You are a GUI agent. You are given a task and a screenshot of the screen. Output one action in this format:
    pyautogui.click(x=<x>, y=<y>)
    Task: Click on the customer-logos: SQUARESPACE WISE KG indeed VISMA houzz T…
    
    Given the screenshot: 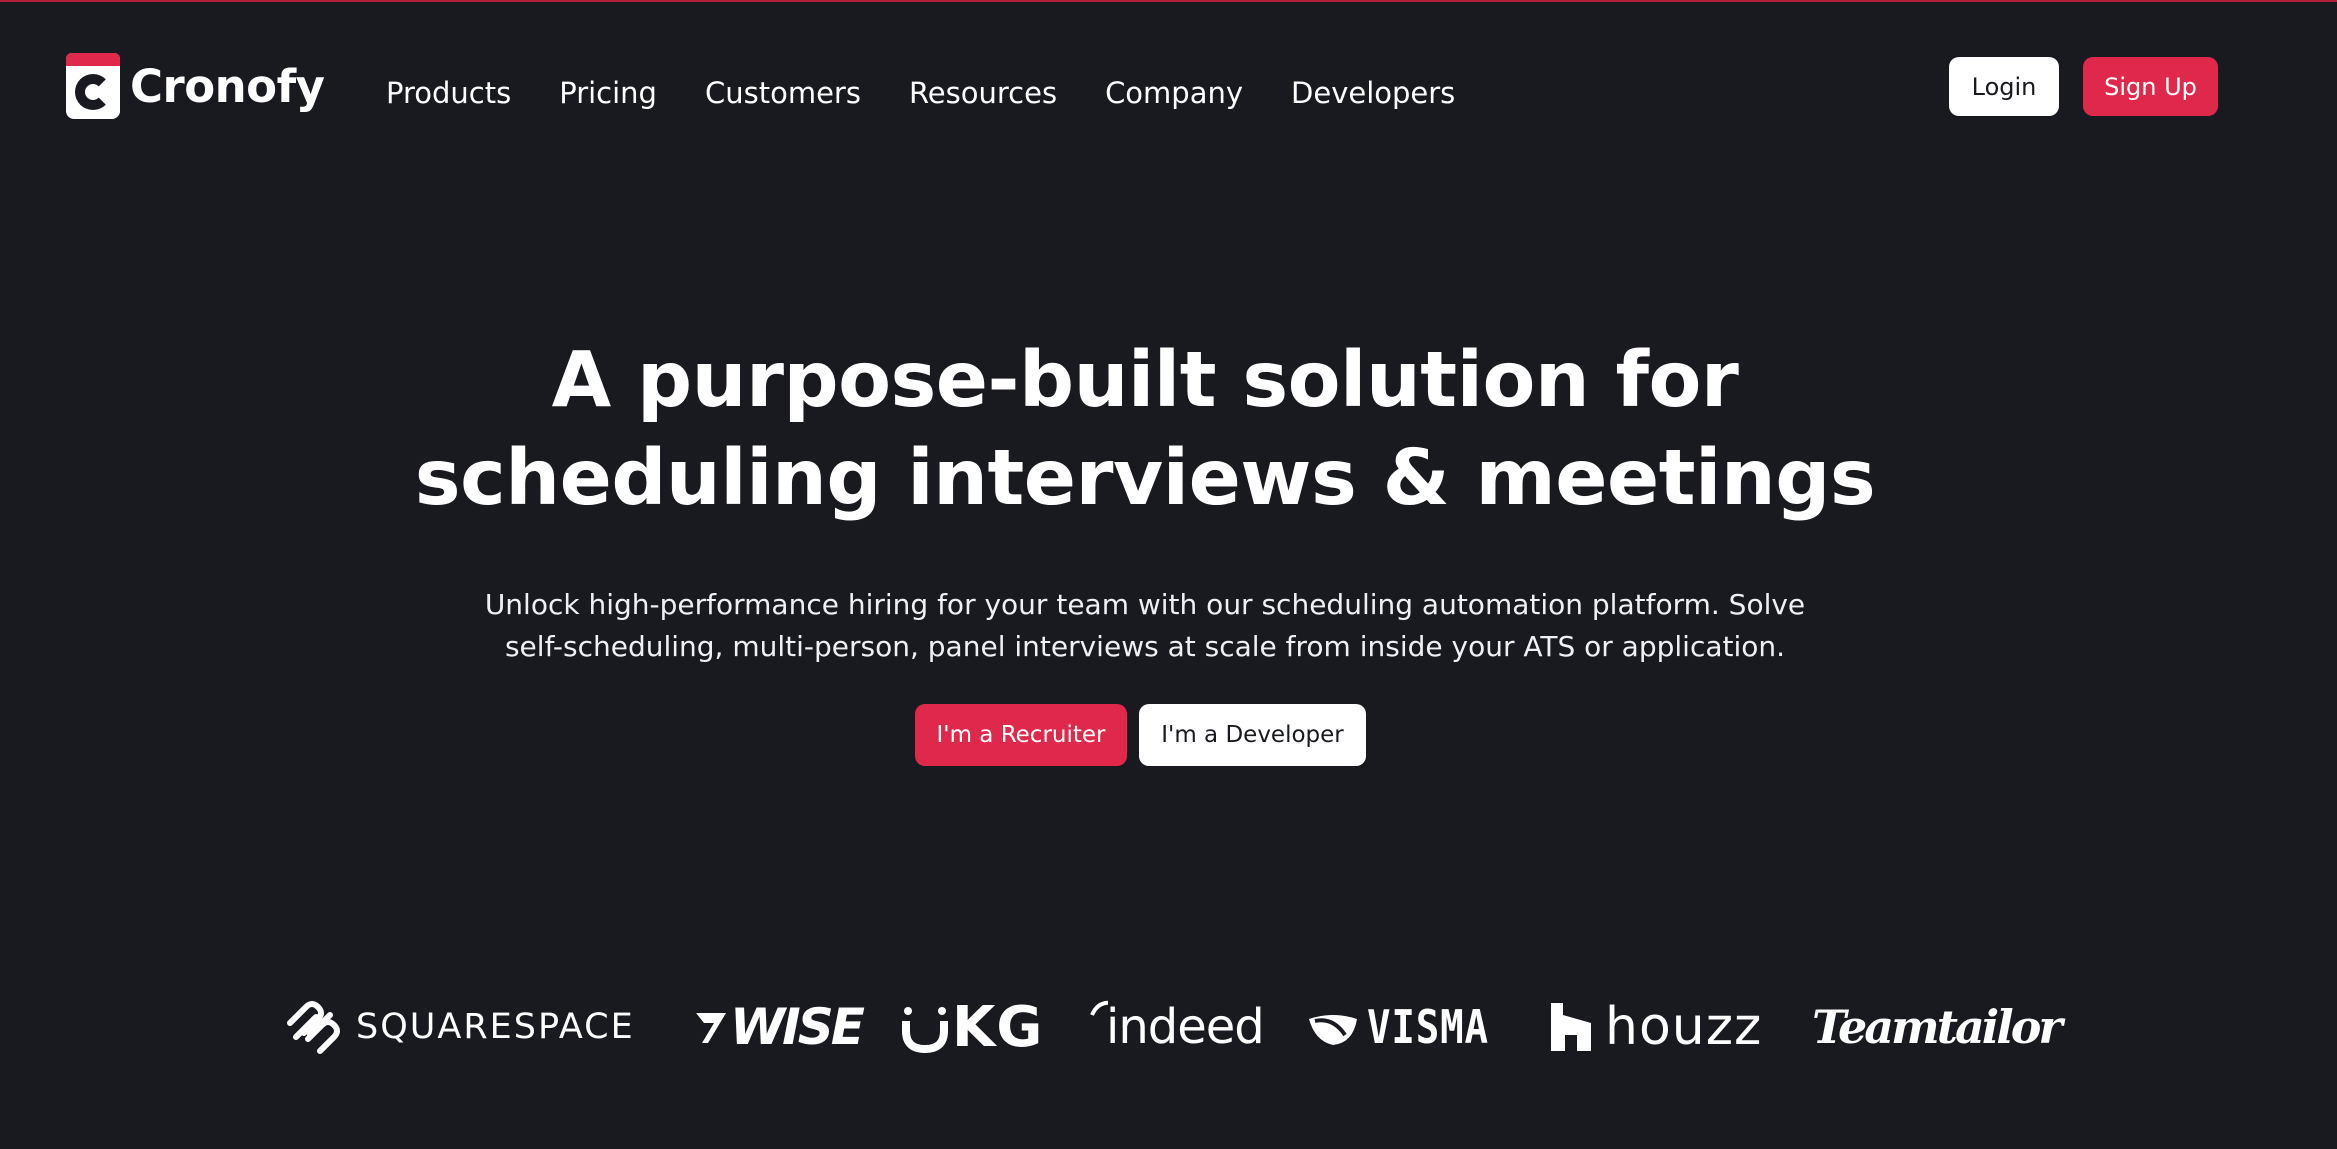 What is the action you would take?
    pyautogui.click(x=1172, y=1027)
    